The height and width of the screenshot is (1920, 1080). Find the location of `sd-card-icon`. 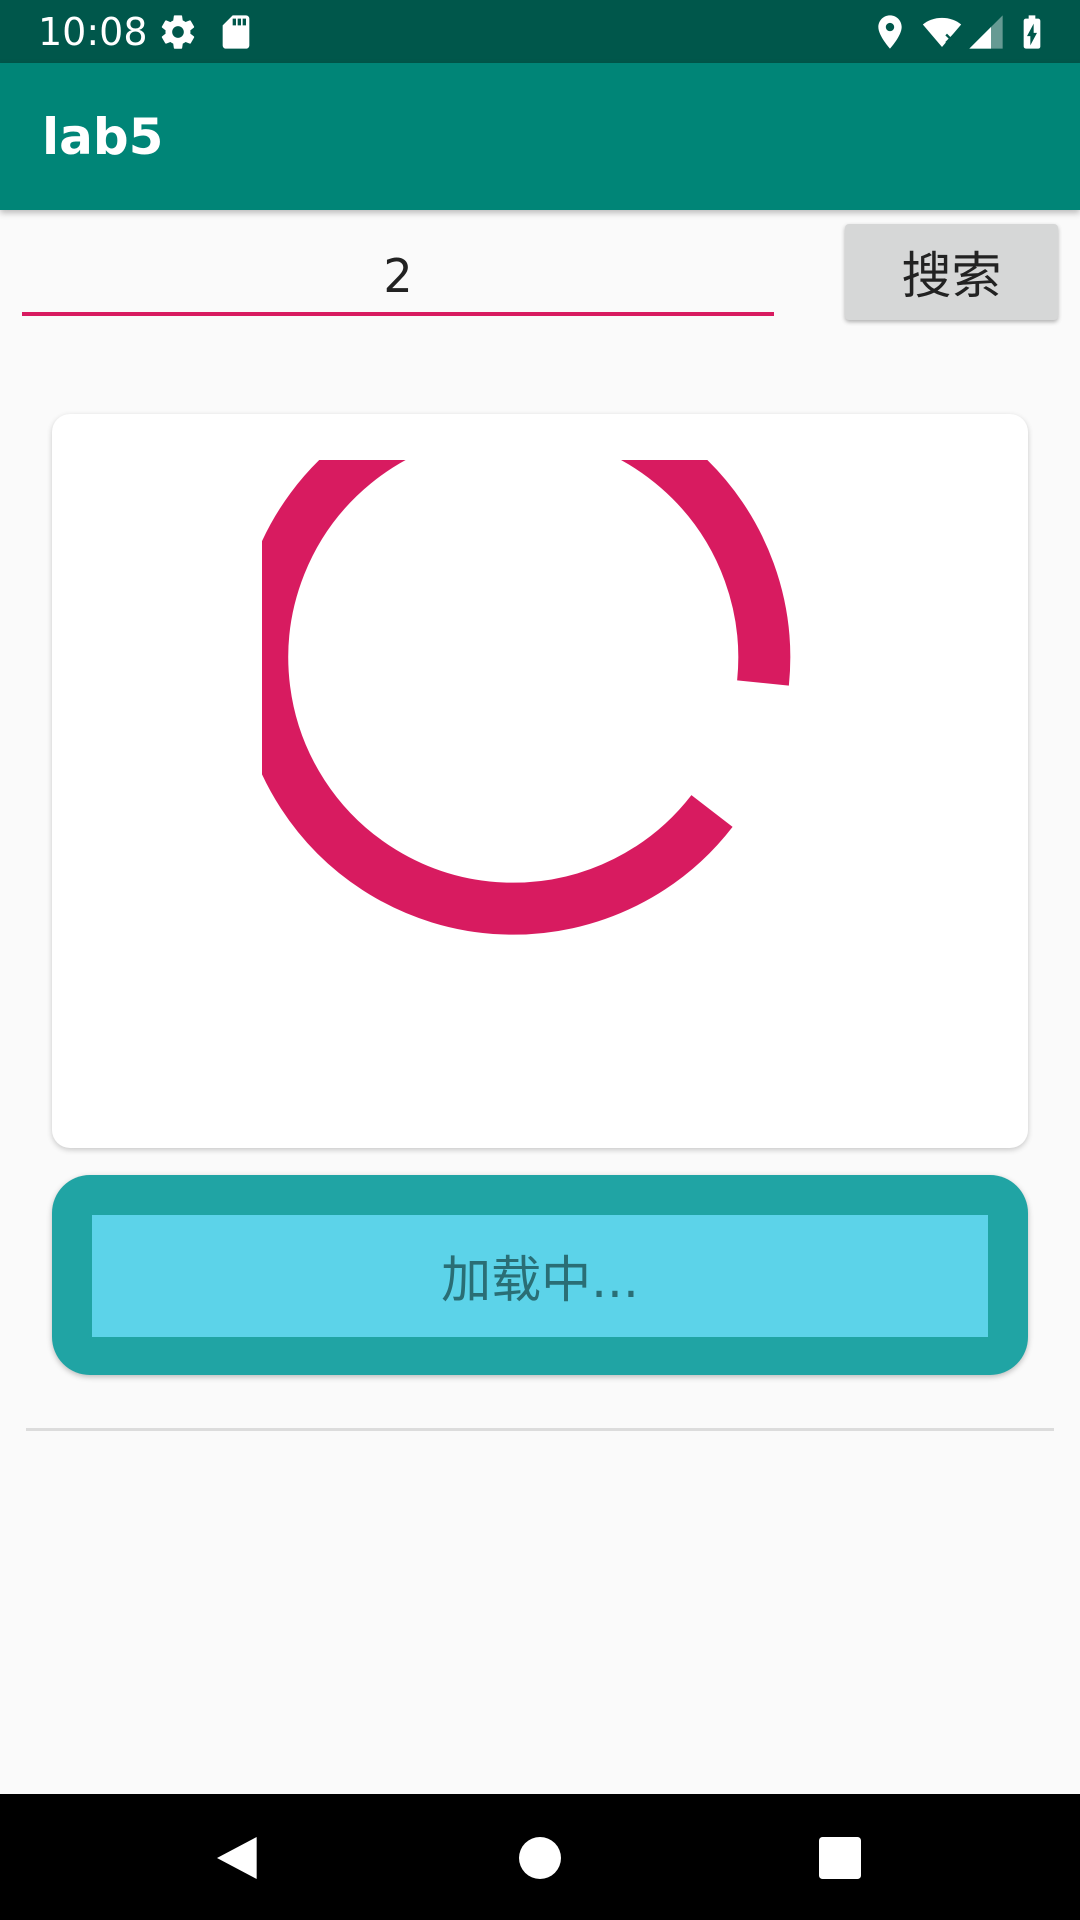

sd-card-icon is located at coordinates (236, 32).